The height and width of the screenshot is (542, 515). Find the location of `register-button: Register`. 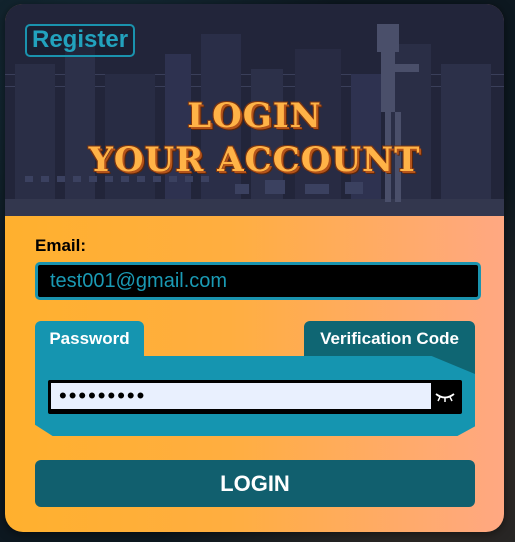

register-button: Register is located at coordinates (80, 40).